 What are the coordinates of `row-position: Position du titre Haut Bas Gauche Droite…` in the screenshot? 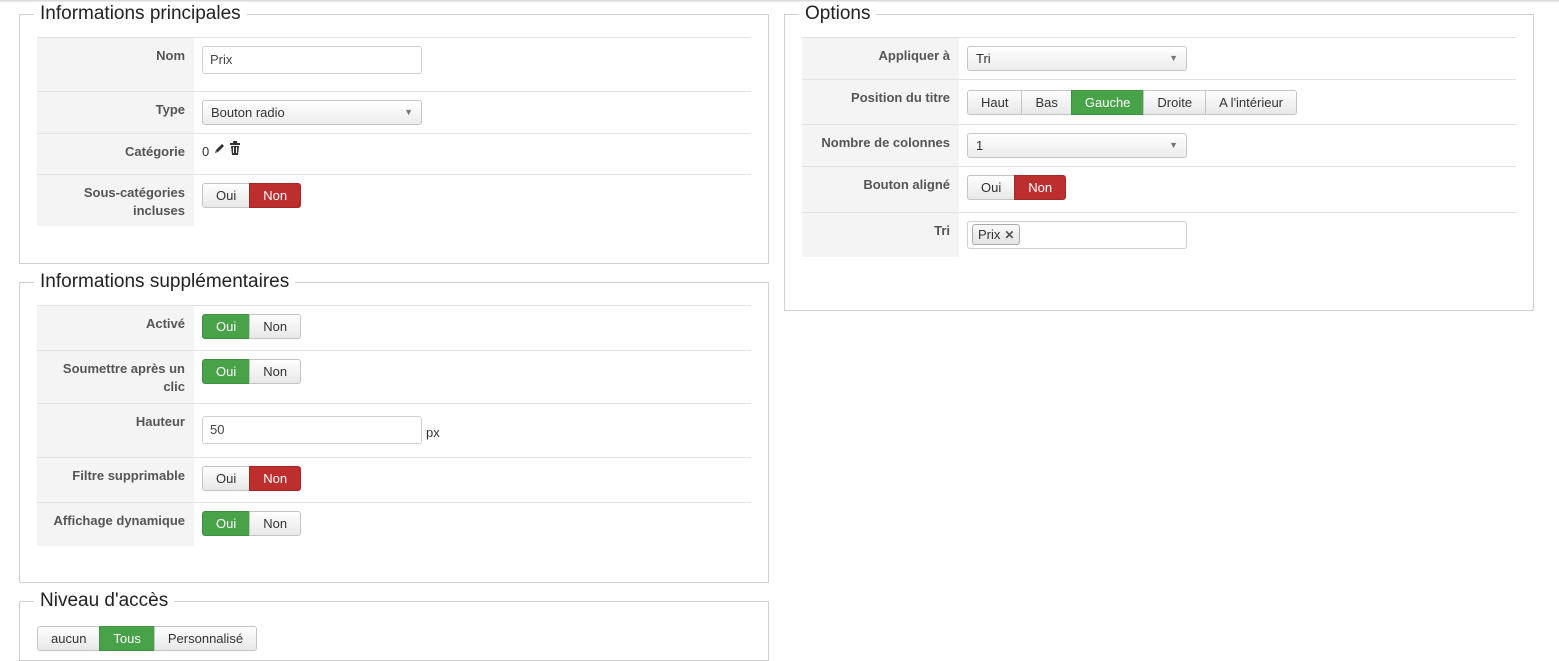 It's located at (1159, 101).